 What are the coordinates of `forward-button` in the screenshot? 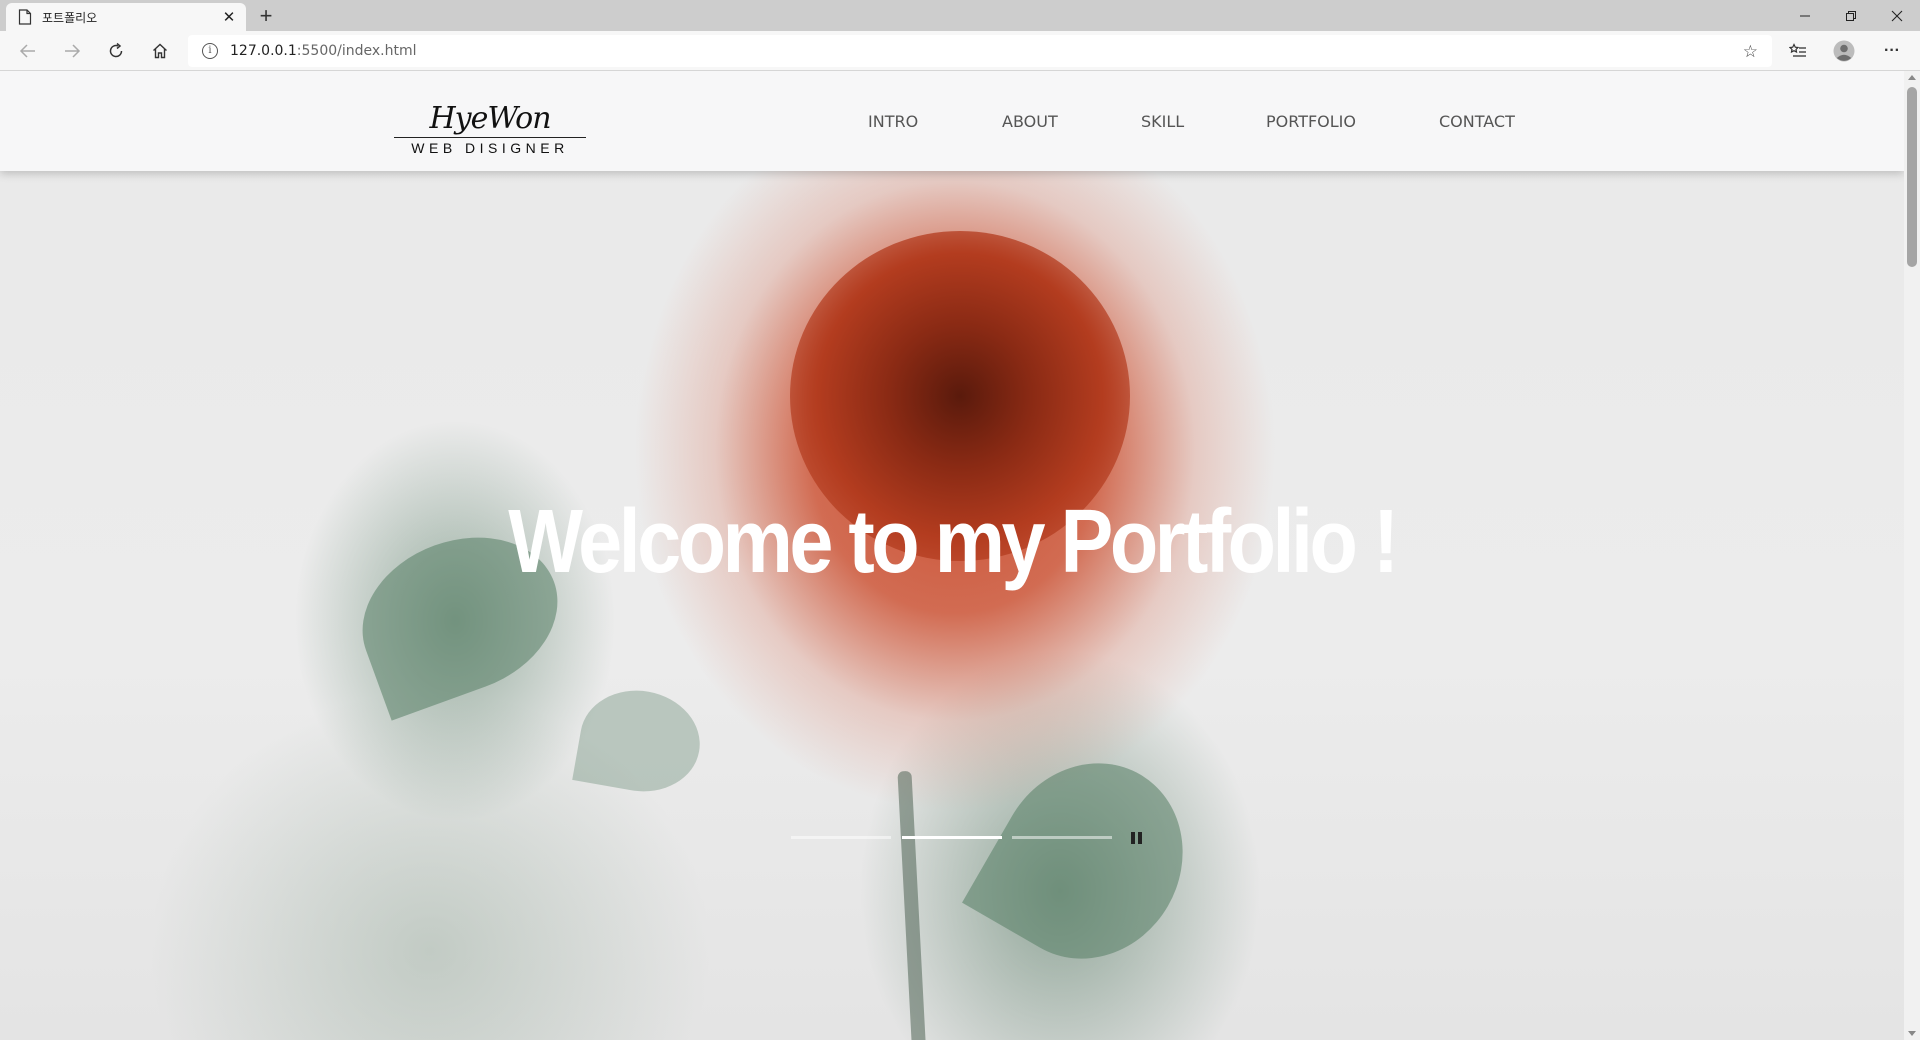 It's located at (72, 51).